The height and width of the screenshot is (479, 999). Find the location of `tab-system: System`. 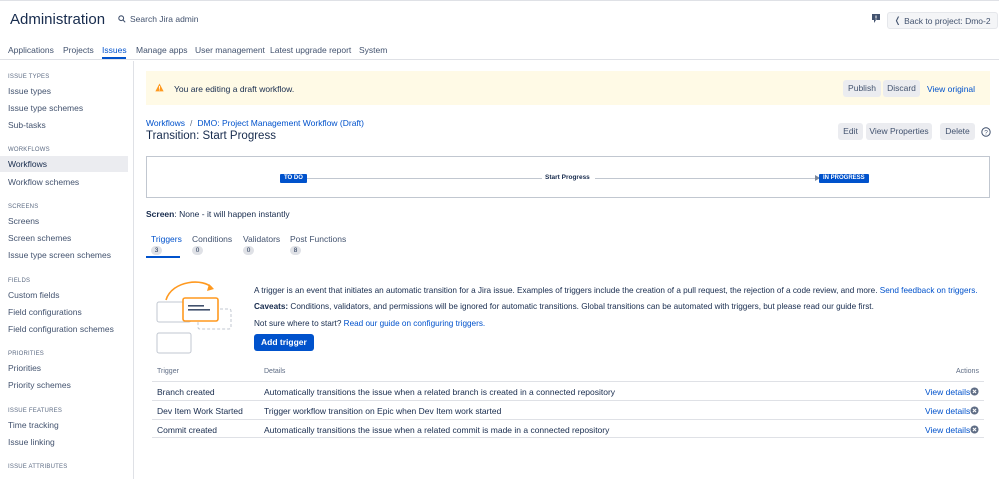

tab-system: System is located at coordinates (373, 50).